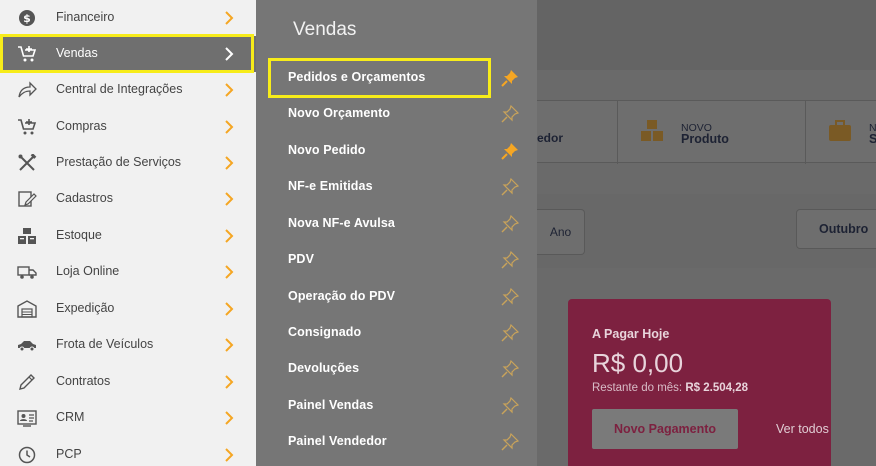  I want to click on pen-icon, so click(27, 382).